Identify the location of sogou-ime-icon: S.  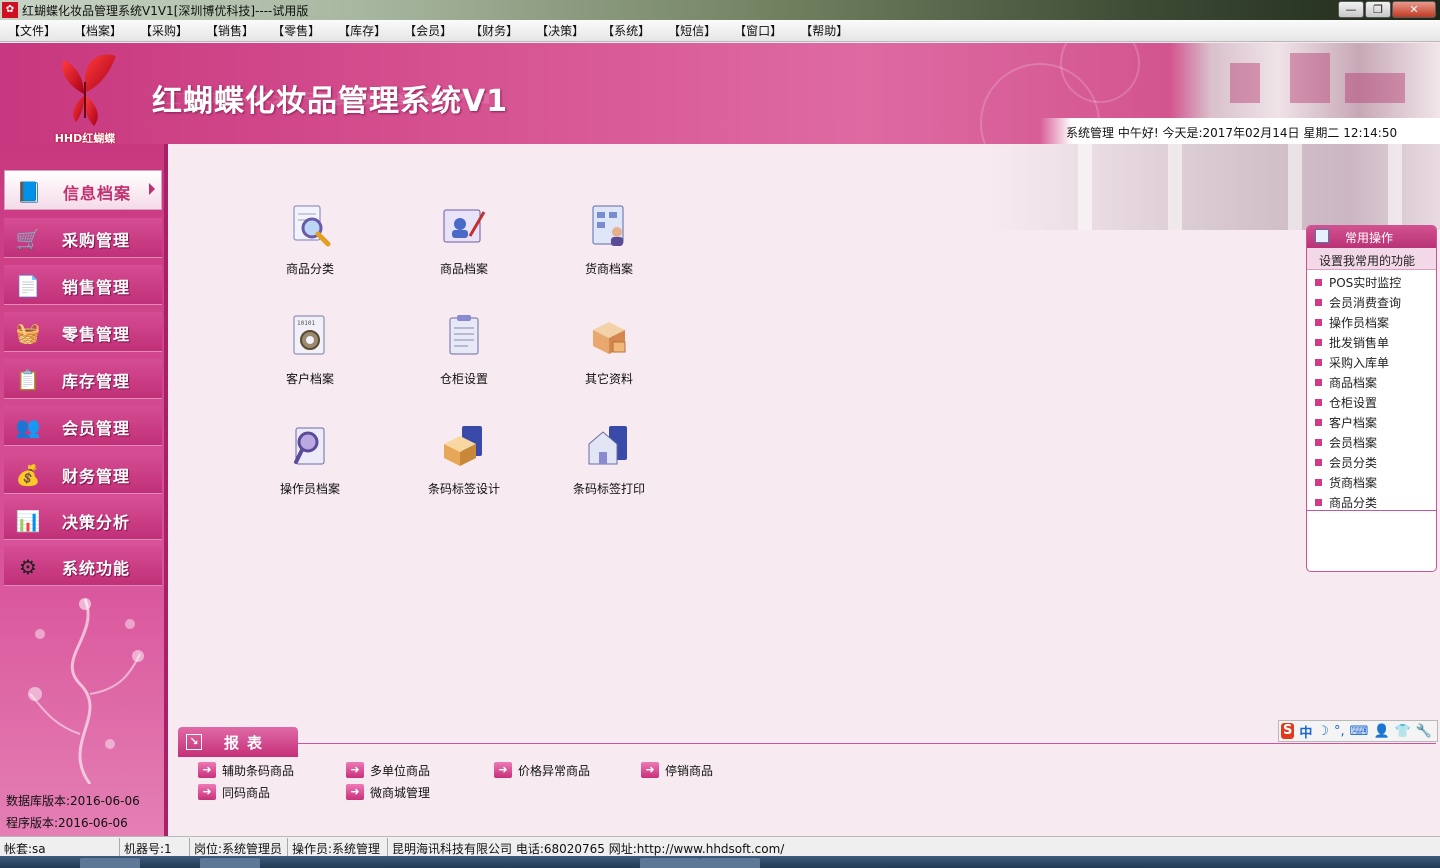
(1288, 731).